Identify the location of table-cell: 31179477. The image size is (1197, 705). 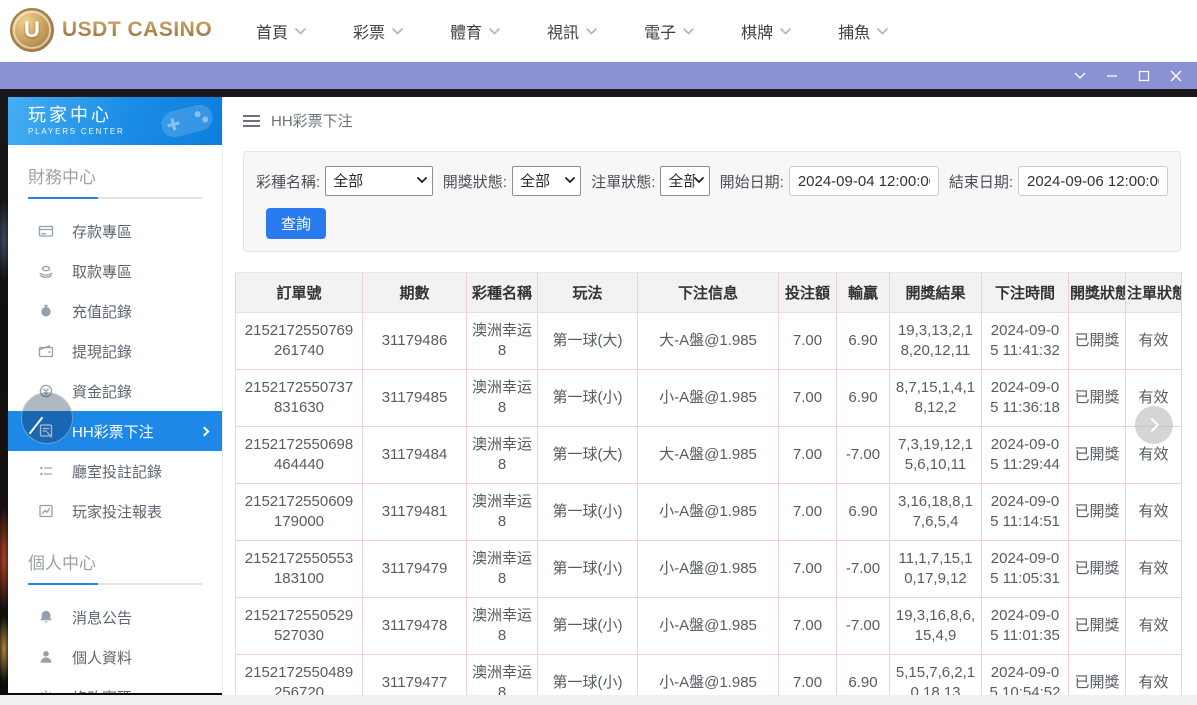
(414, 674).